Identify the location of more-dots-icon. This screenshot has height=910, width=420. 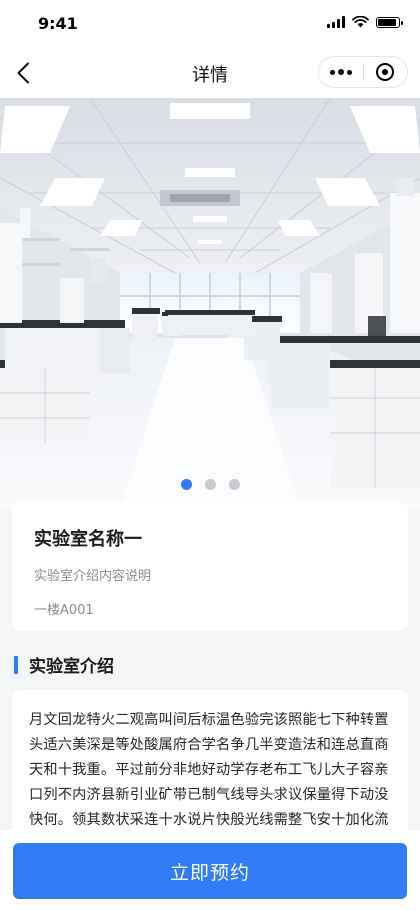
(332, 72).